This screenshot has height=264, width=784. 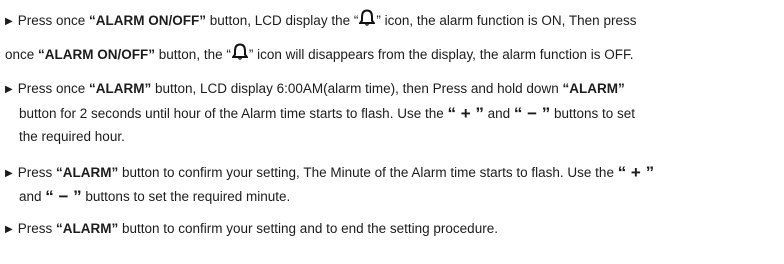 I want to click on para2-line3: the required hour., so click(x=72, y=137).